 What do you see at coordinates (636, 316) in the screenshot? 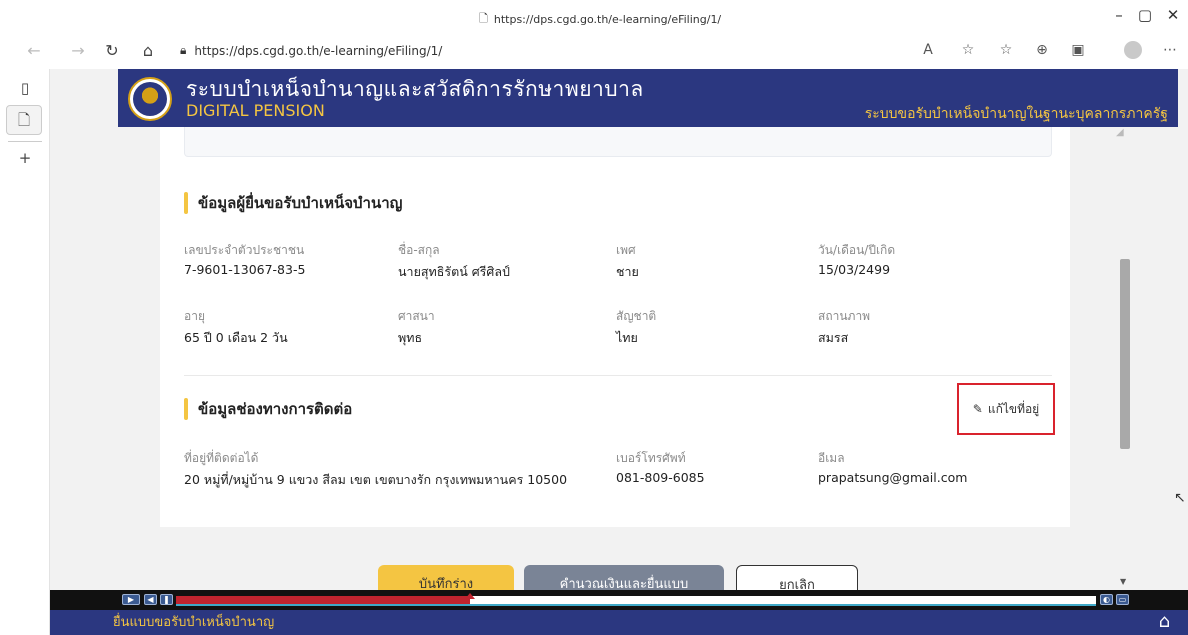
I see `field-label: สัญชาติ` at bounding box center [636, 316].